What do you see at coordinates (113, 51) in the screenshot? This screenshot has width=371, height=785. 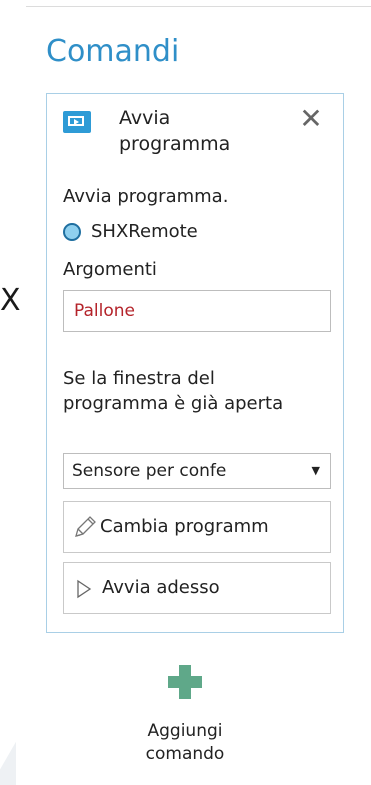 I see `section-title: Comandi` at bounding box center [113, 51].